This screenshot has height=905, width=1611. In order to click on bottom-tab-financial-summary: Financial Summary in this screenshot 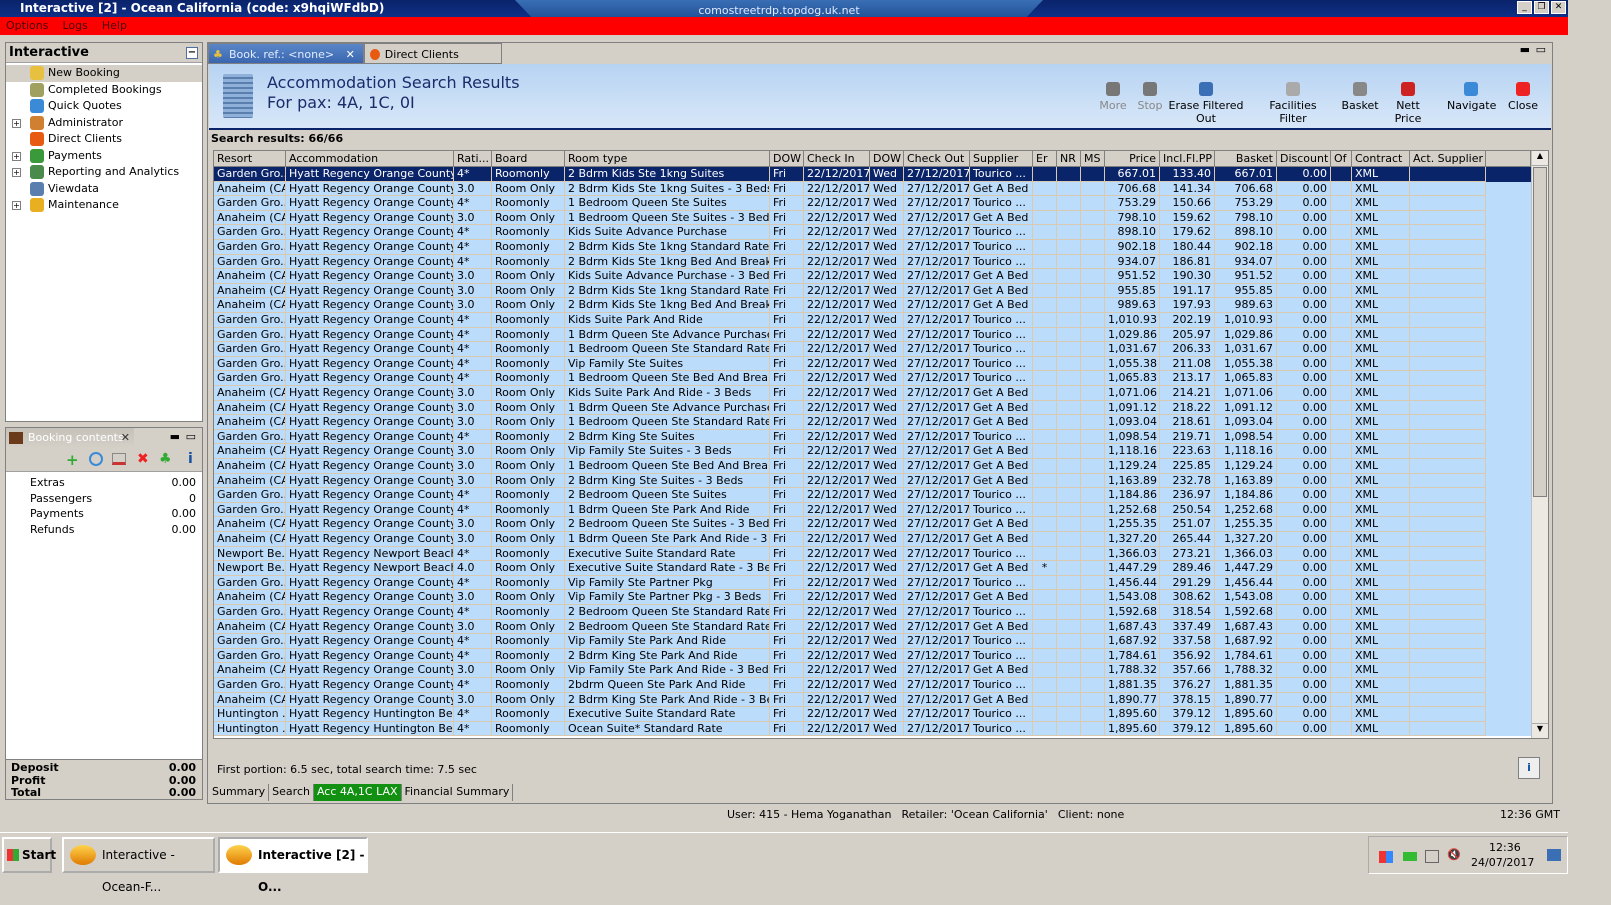, I will do `click(458, 792)`.